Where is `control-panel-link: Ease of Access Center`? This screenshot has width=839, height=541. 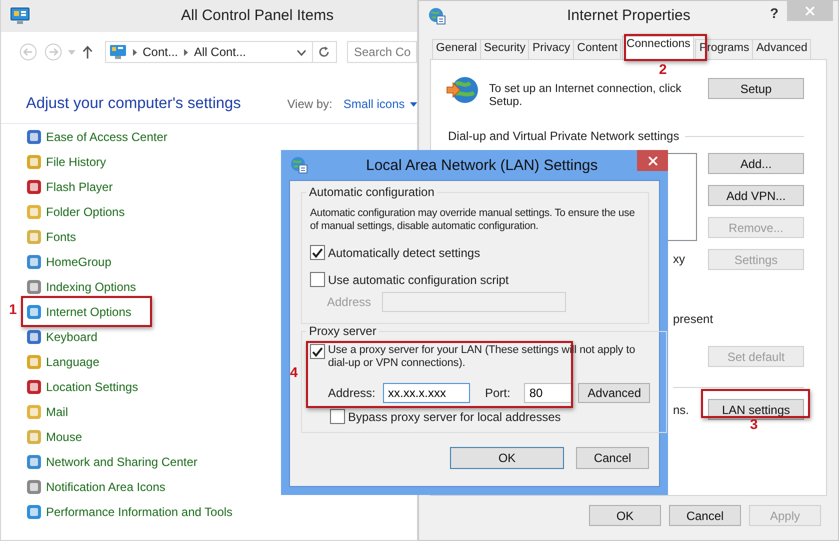
control-panel-link: Ease of Access Center is located at coordinates (97, 136).